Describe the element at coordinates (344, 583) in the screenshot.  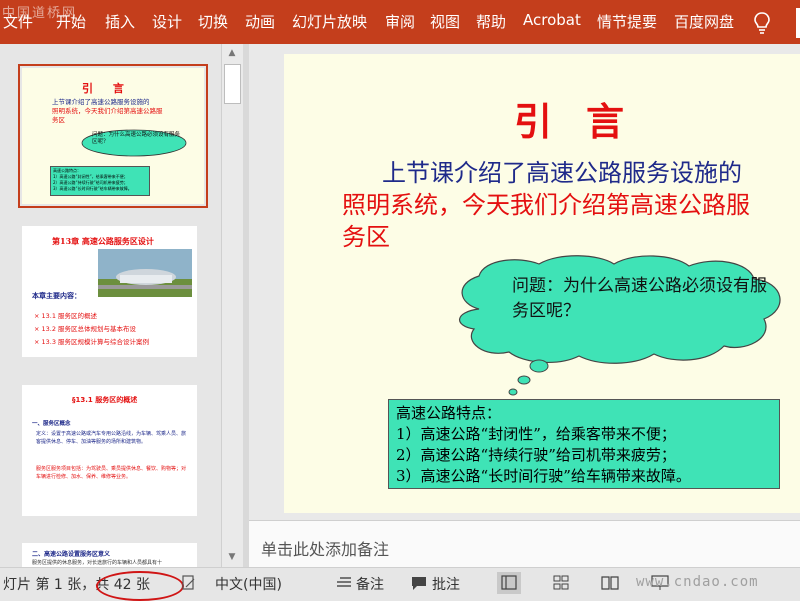
I see `notes-icon` at that location.